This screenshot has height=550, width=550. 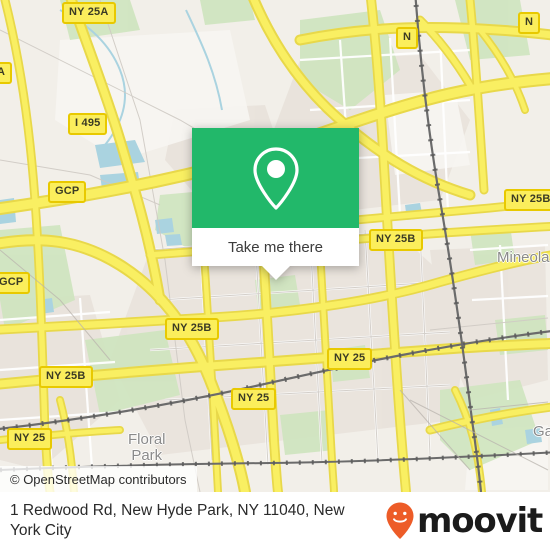 I want to click on popup-action-row: Take me there, so click(x=275, y=247).